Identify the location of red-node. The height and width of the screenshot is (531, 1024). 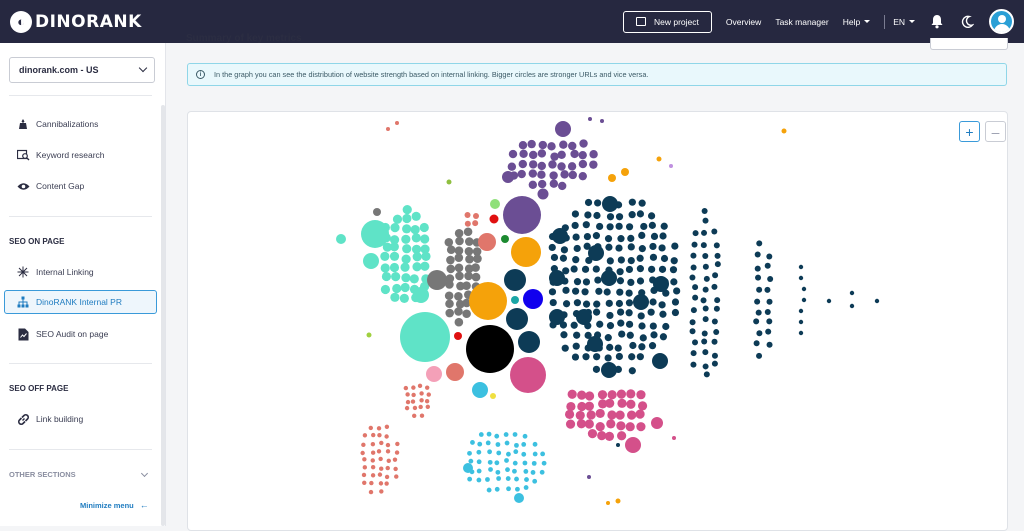
(458, 336).